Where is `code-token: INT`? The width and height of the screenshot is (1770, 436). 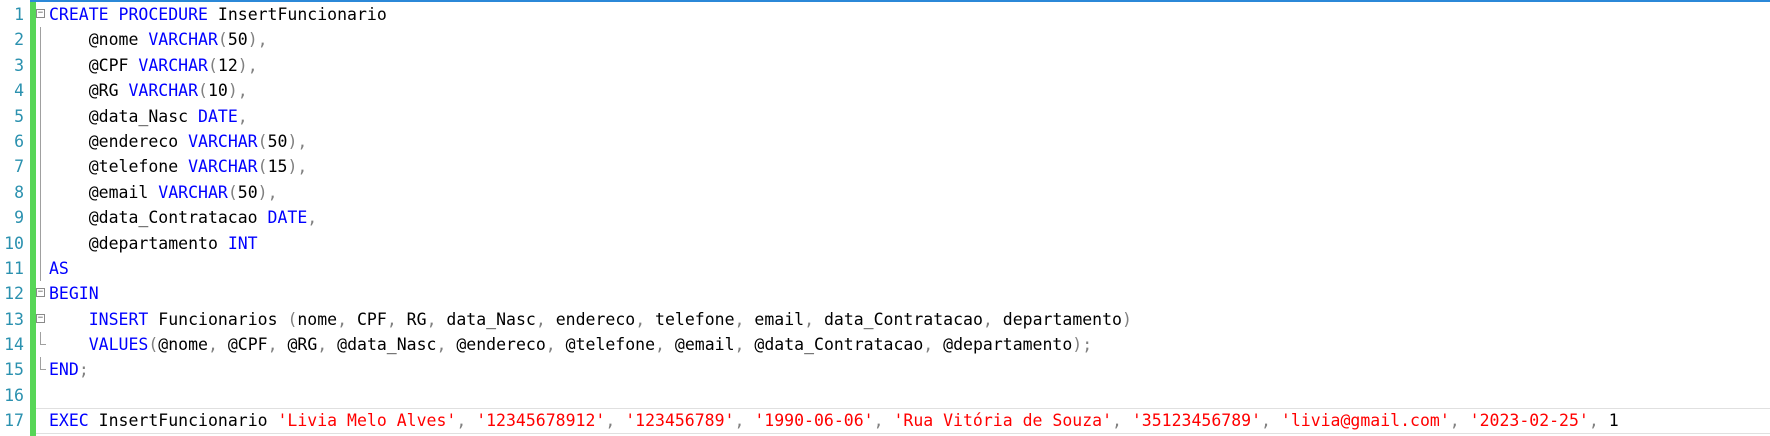 code-token: INT is located at coordinates (242, 243).